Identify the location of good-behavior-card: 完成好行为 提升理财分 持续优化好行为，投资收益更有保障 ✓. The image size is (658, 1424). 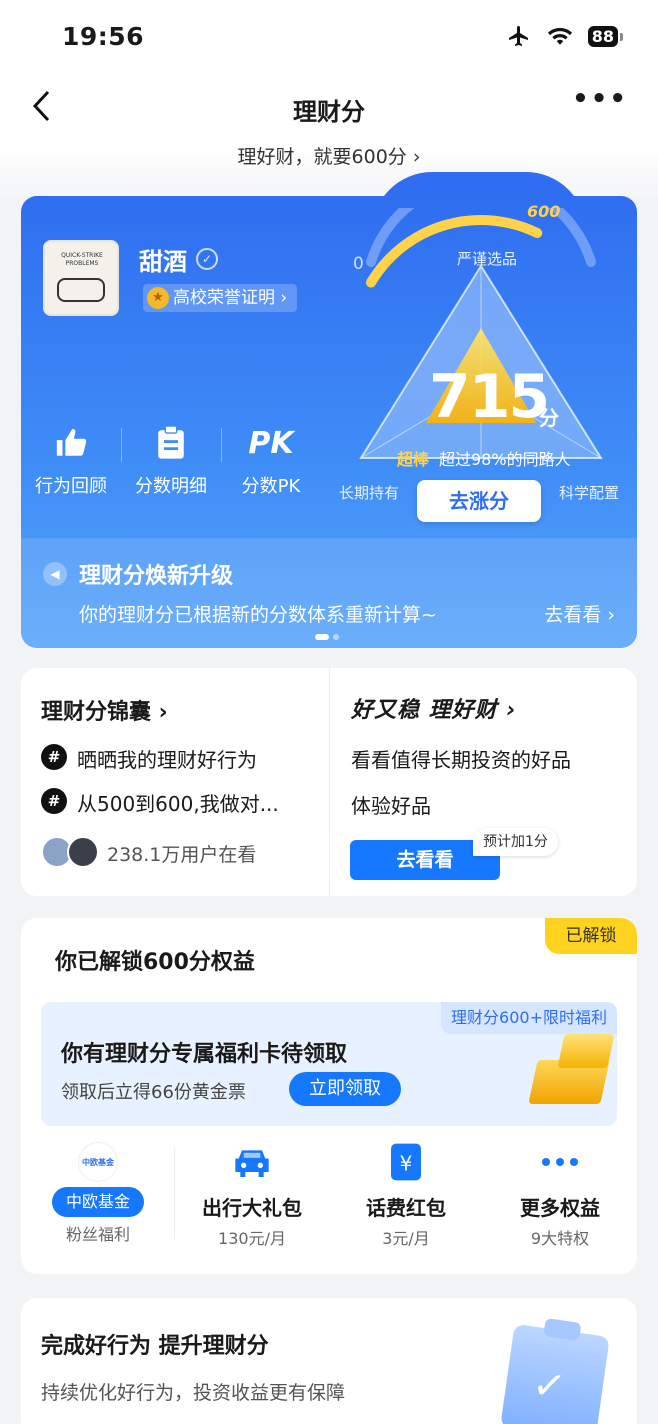
(329, 1361).